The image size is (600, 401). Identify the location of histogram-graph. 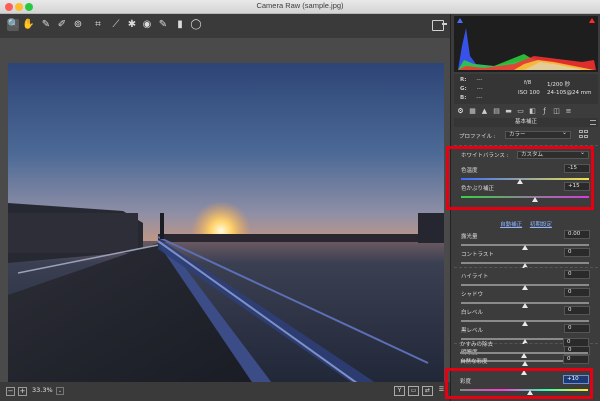
(527, 49).